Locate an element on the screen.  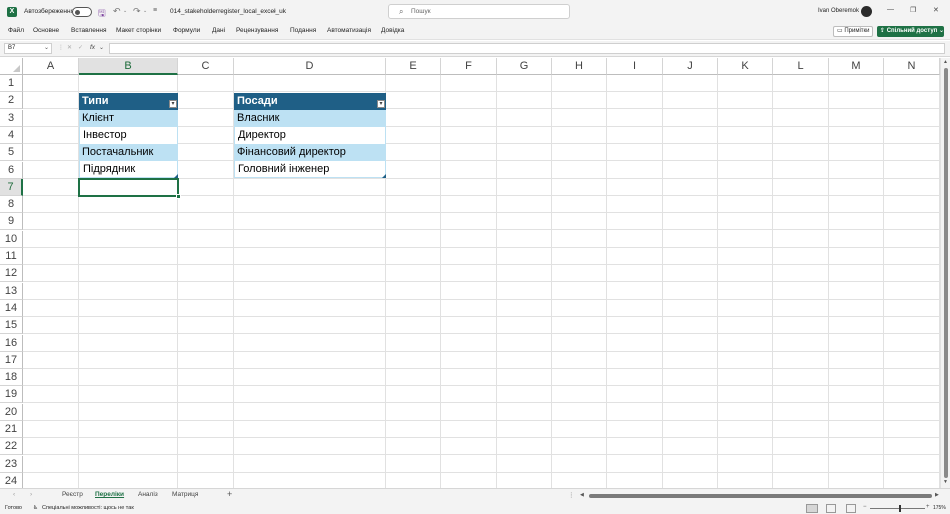
zoom-slider is located at coordinates (897, 508).